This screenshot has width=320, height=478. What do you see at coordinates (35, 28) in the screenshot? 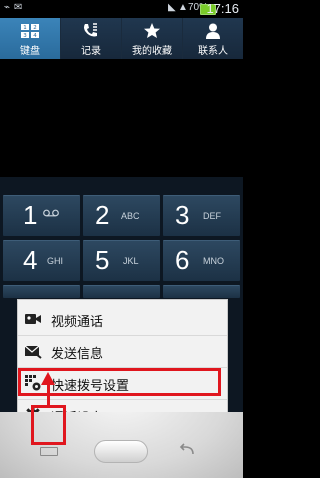
I see `svg-text: 2` at bounding box center [35, 28].